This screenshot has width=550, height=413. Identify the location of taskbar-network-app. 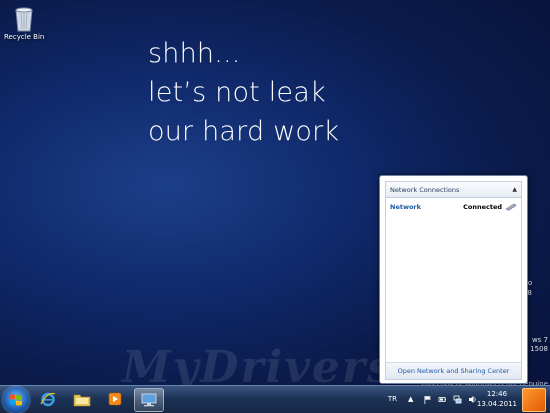
(149, 400).